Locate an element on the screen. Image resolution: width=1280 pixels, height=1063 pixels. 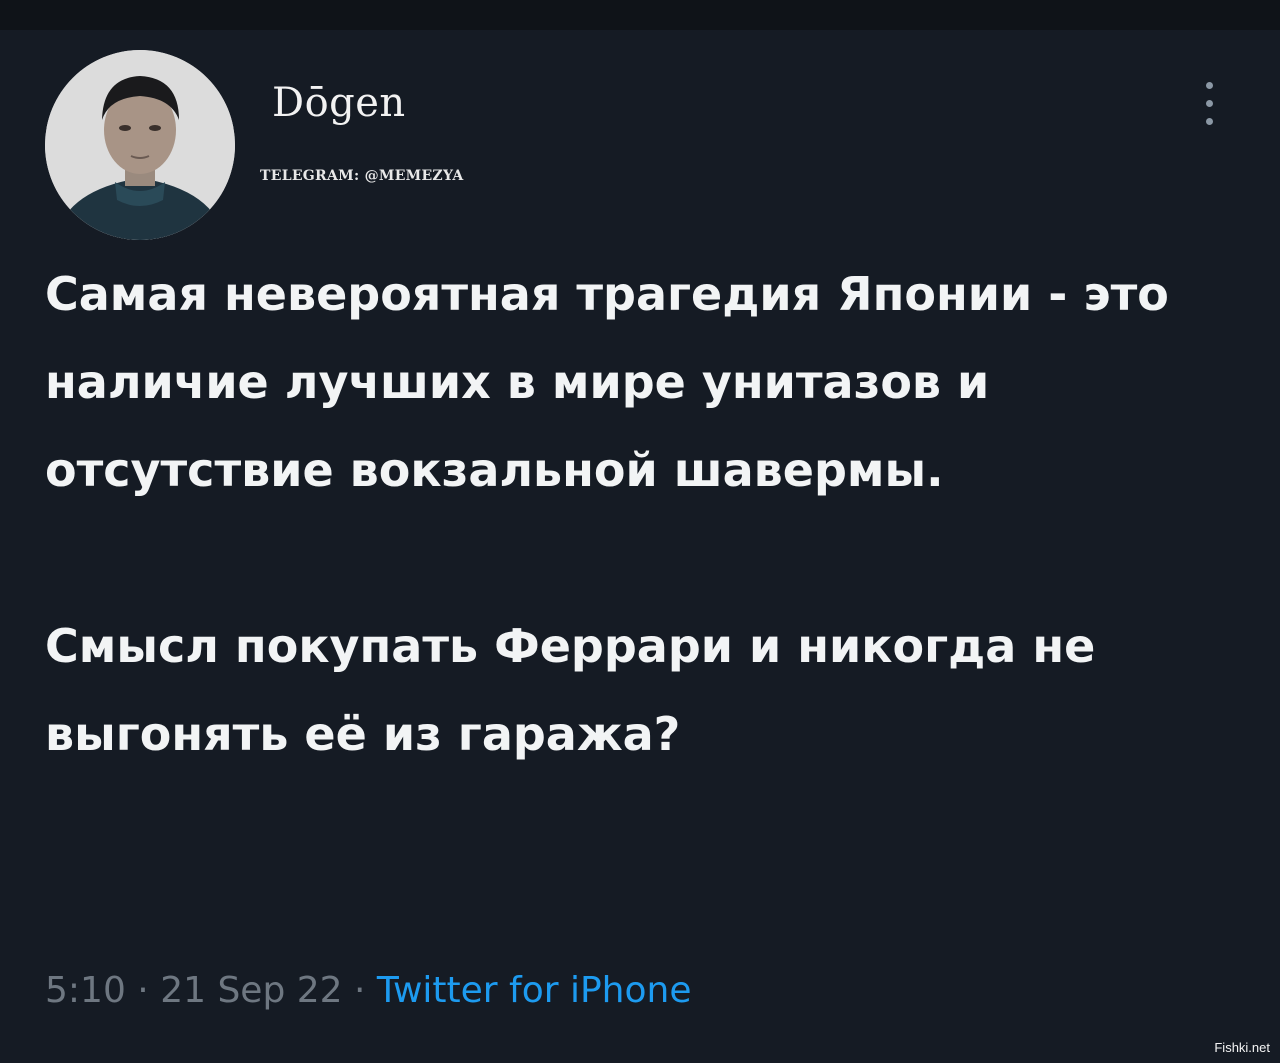
tweet-time: 5:10 is located at coordinates (85, 990).